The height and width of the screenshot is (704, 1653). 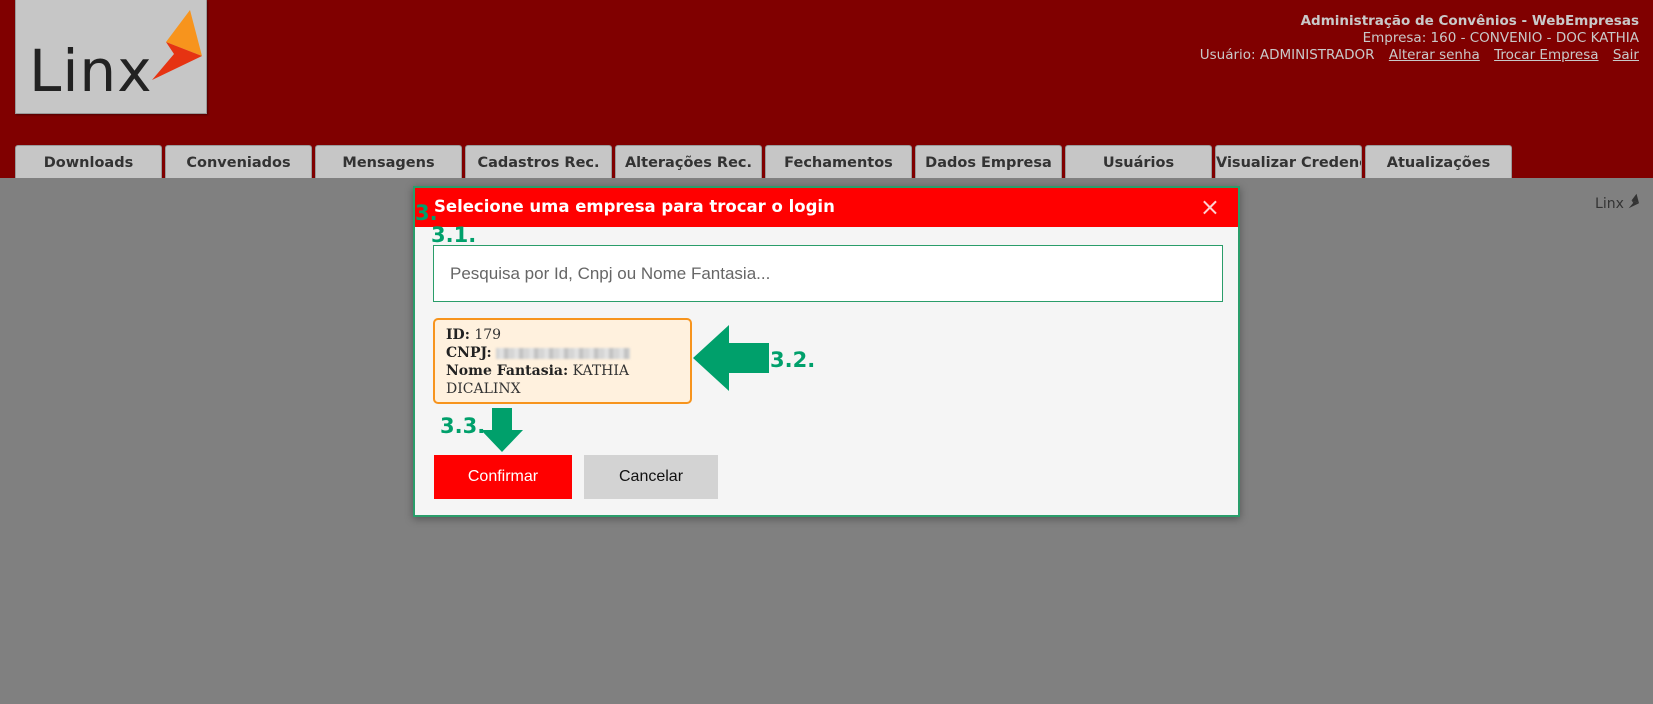 I want to click on company-search-input, so click(x=828, y=273).